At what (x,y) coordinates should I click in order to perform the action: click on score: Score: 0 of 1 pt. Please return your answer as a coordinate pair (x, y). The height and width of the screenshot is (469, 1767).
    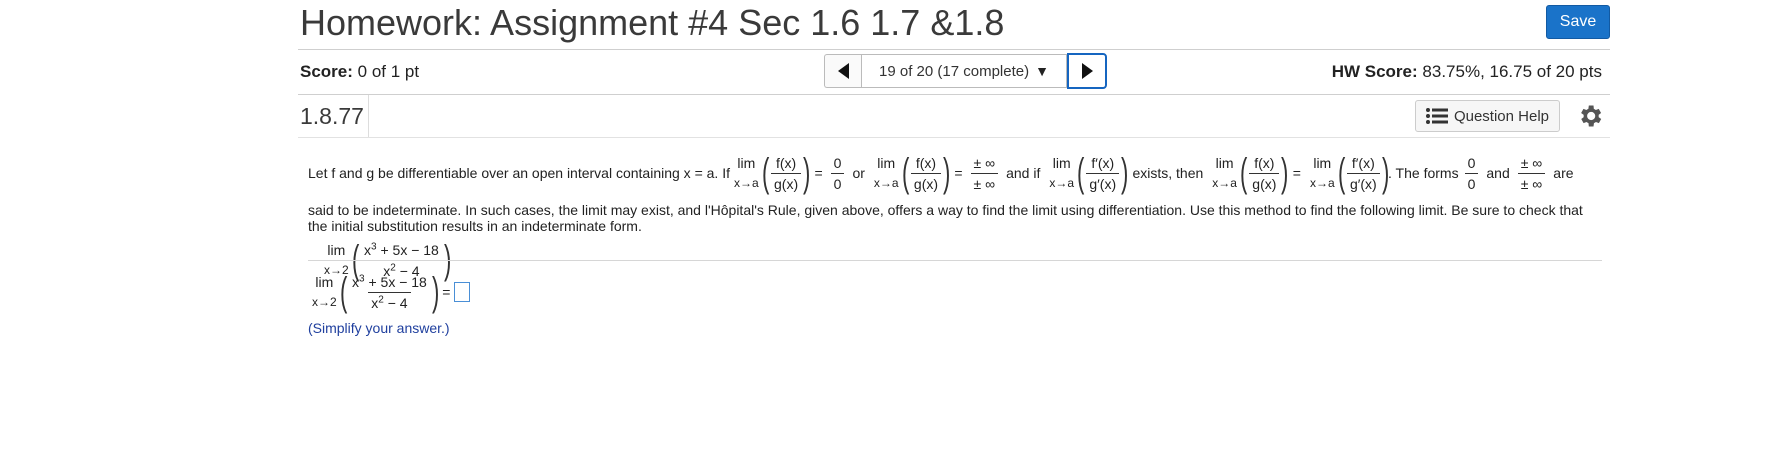
    Looking at the image, I should click on (359, 72).